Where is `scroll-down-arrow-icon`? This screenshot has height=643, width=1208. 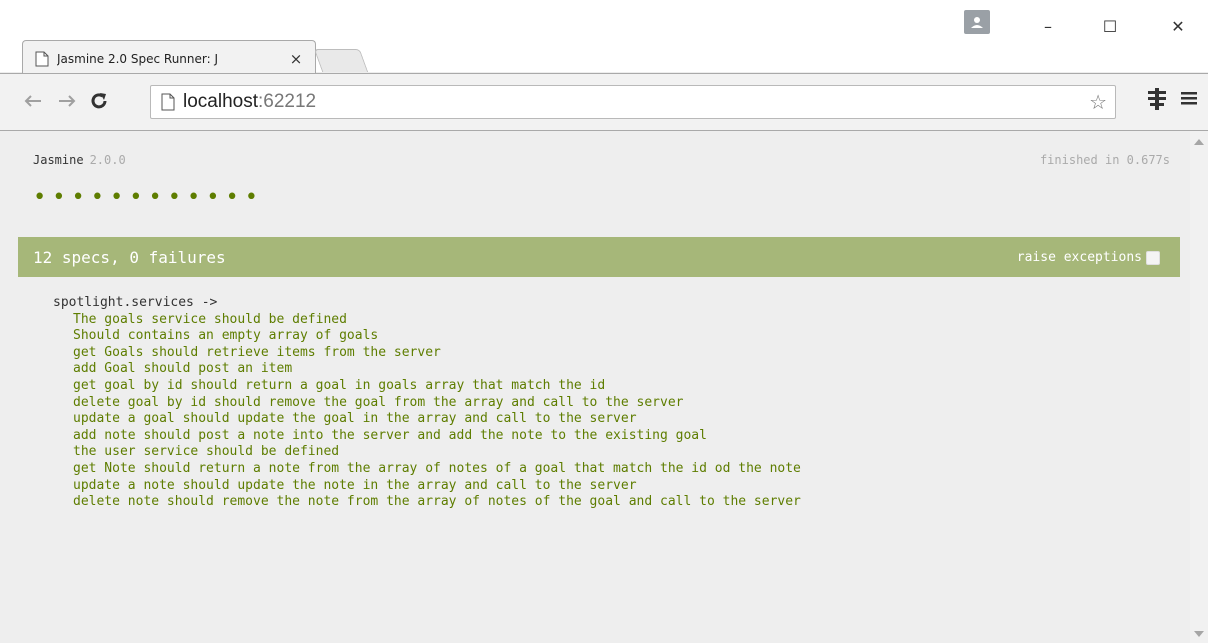 scroll-down-arrow-icon is located at coordinates (1199, 634).